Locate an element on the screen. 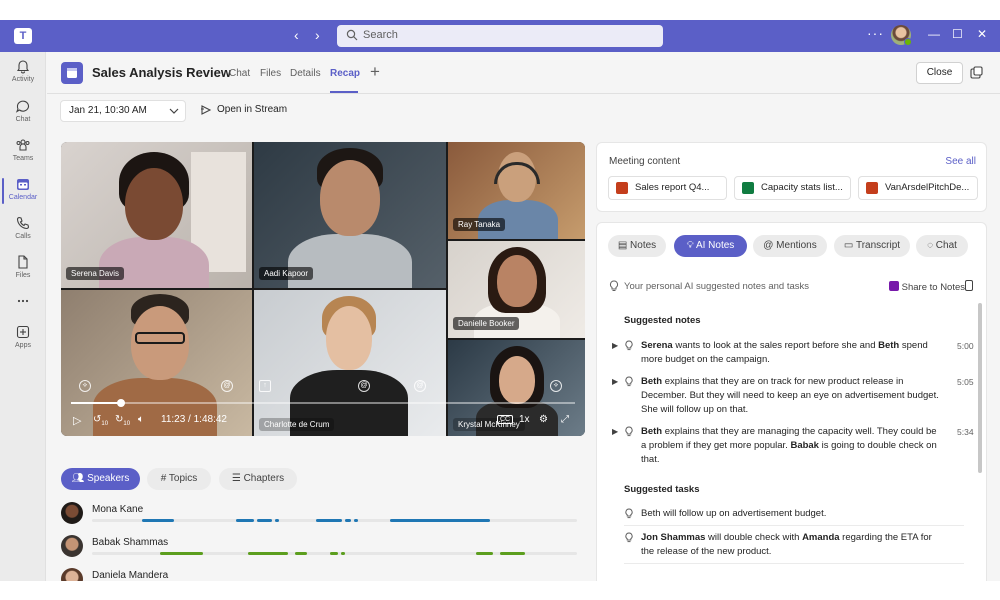 The image size is (1000, 600). share-icon: ↑ is located at coordinates (265, 386).